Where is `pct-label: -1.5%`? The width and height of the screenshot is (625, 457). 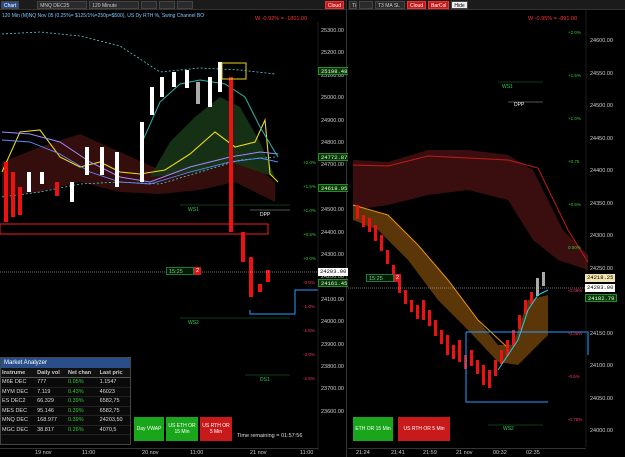 pct-label: -1.5% is located at coordinates (309, 330).